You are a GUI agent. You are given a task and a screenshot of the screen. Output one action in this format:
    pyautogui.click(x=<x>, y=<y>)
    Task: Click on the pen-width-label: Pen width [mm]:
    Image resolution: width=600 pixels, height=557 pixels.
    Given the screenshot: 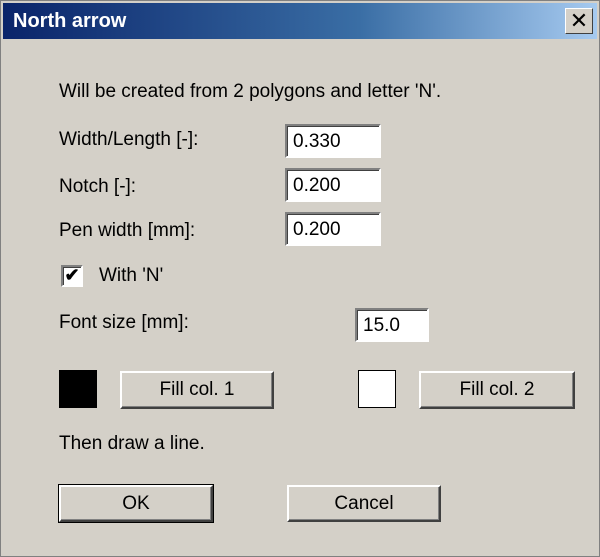 What is the action you would take?
    pyautogui.click(x=127, y=230)
    